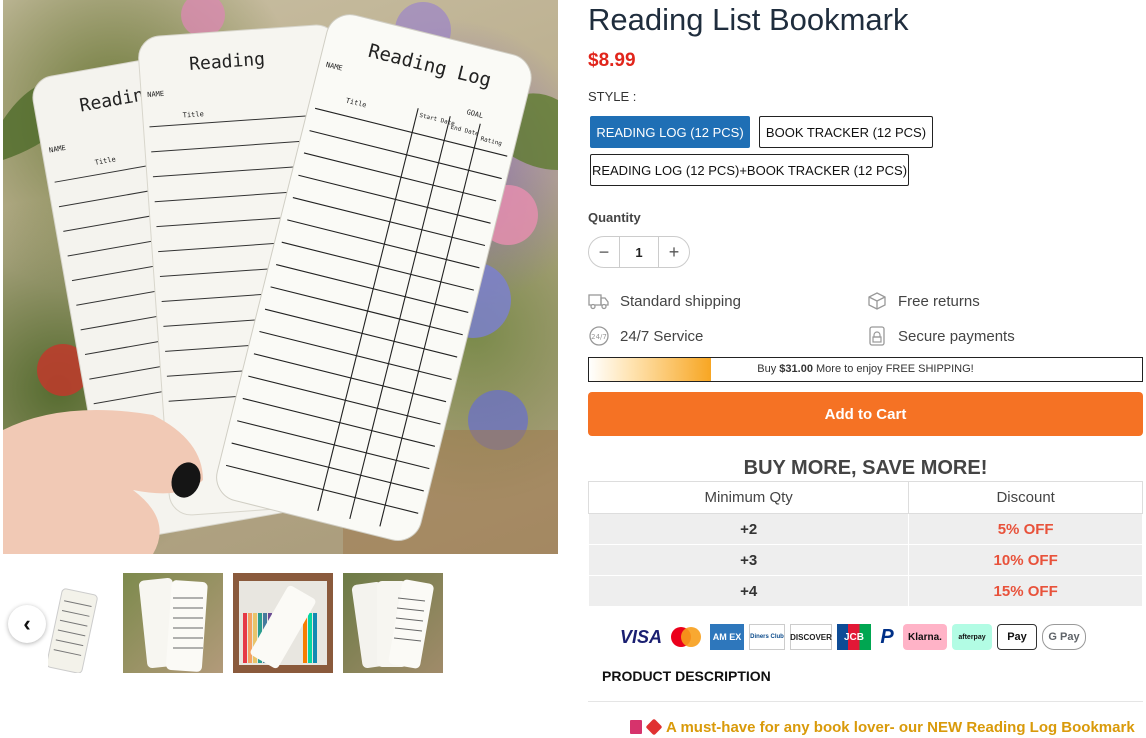 The height and width of the screenshot is (738, 1146). What do you see at coordinates (956, 336) in the screenshot?
I see `feature-label: Secure payments` at bounding box center [956, 336].